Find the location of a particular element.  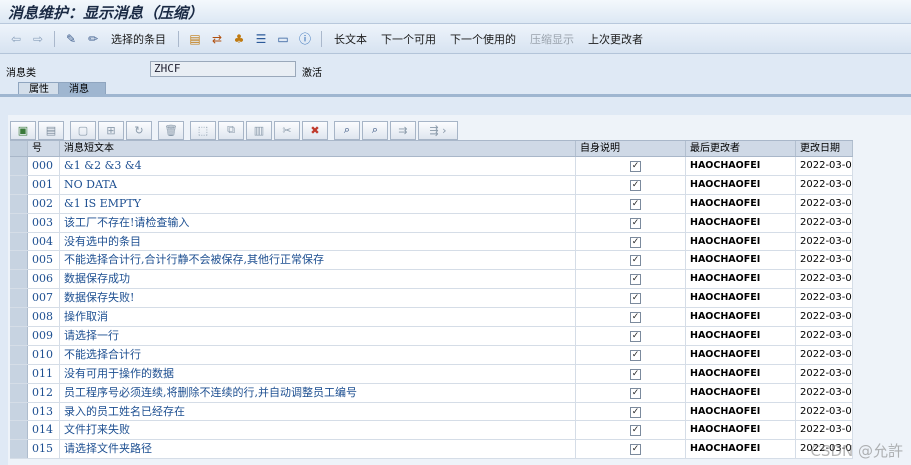

find-next-icon: ⌕ is located at coordinates (375, 130).